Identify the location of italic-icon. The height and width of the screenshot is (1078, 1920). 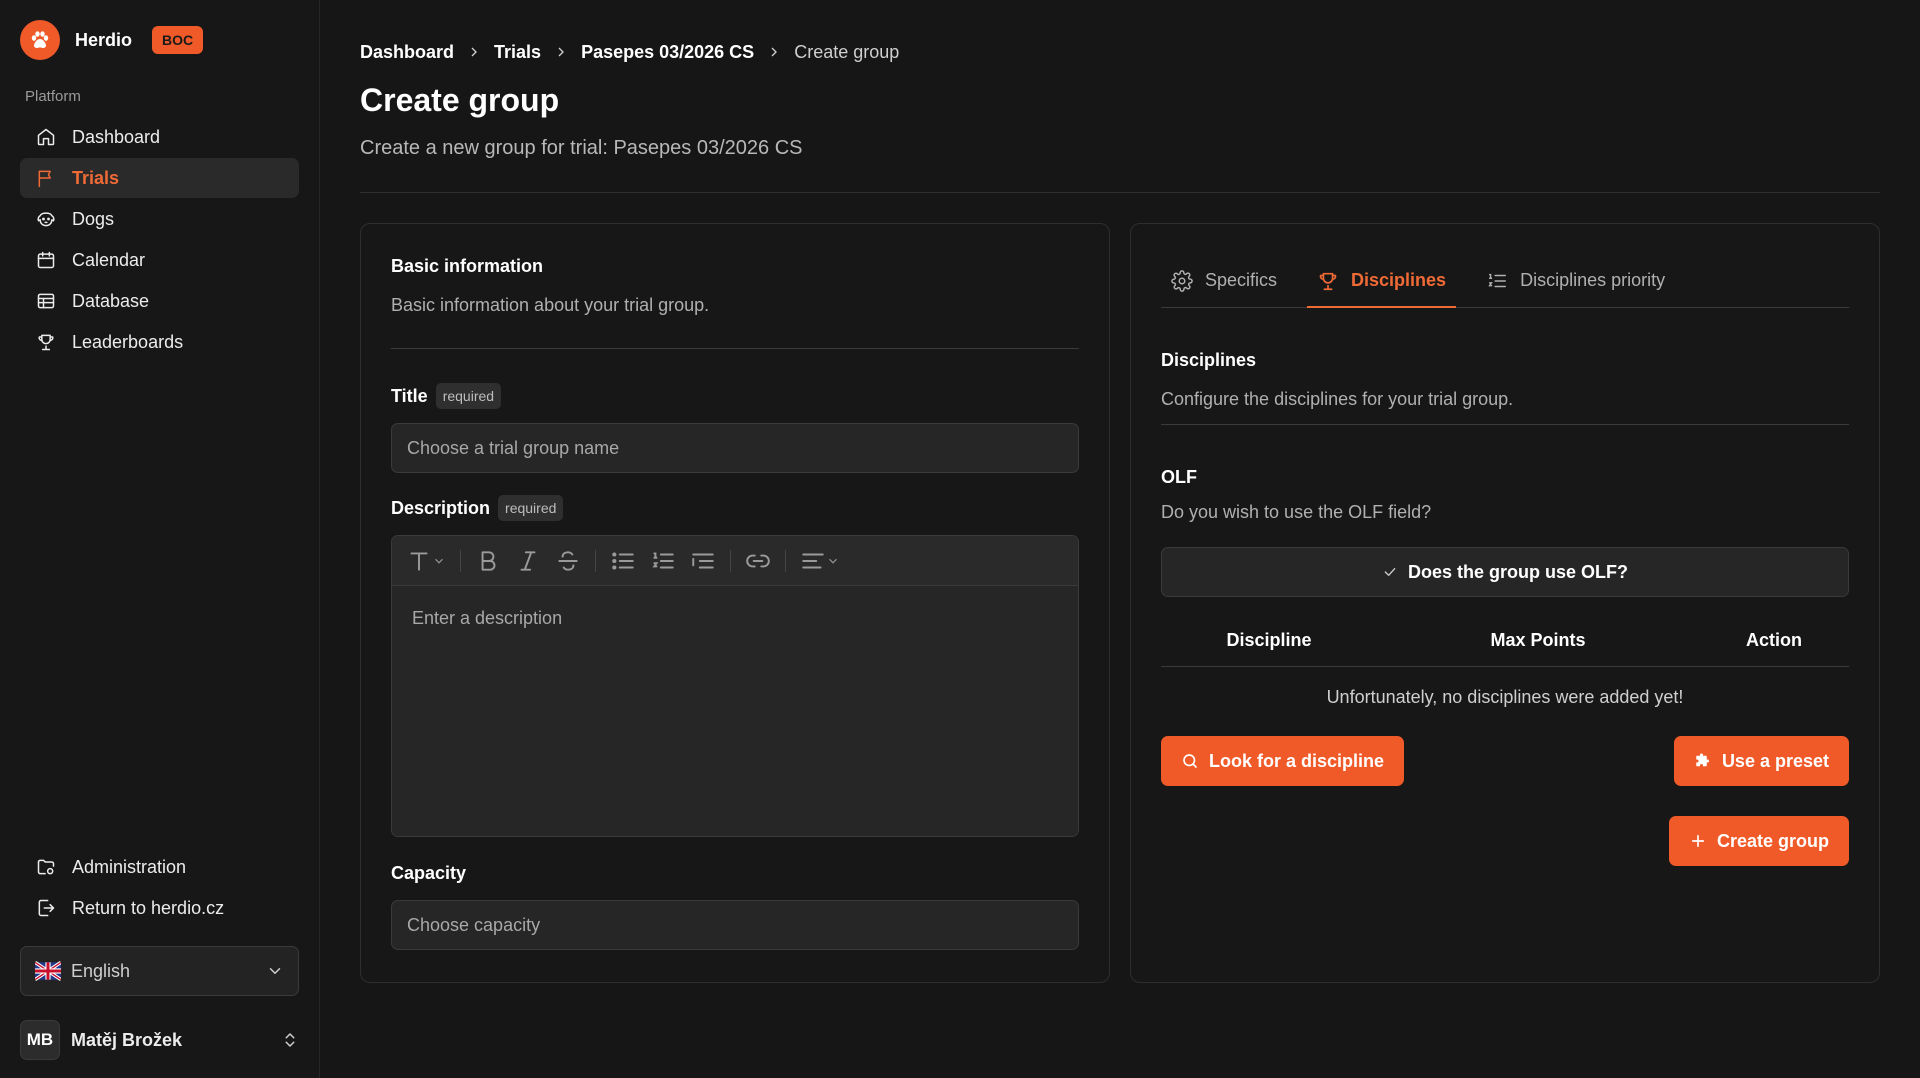
(528, 560).